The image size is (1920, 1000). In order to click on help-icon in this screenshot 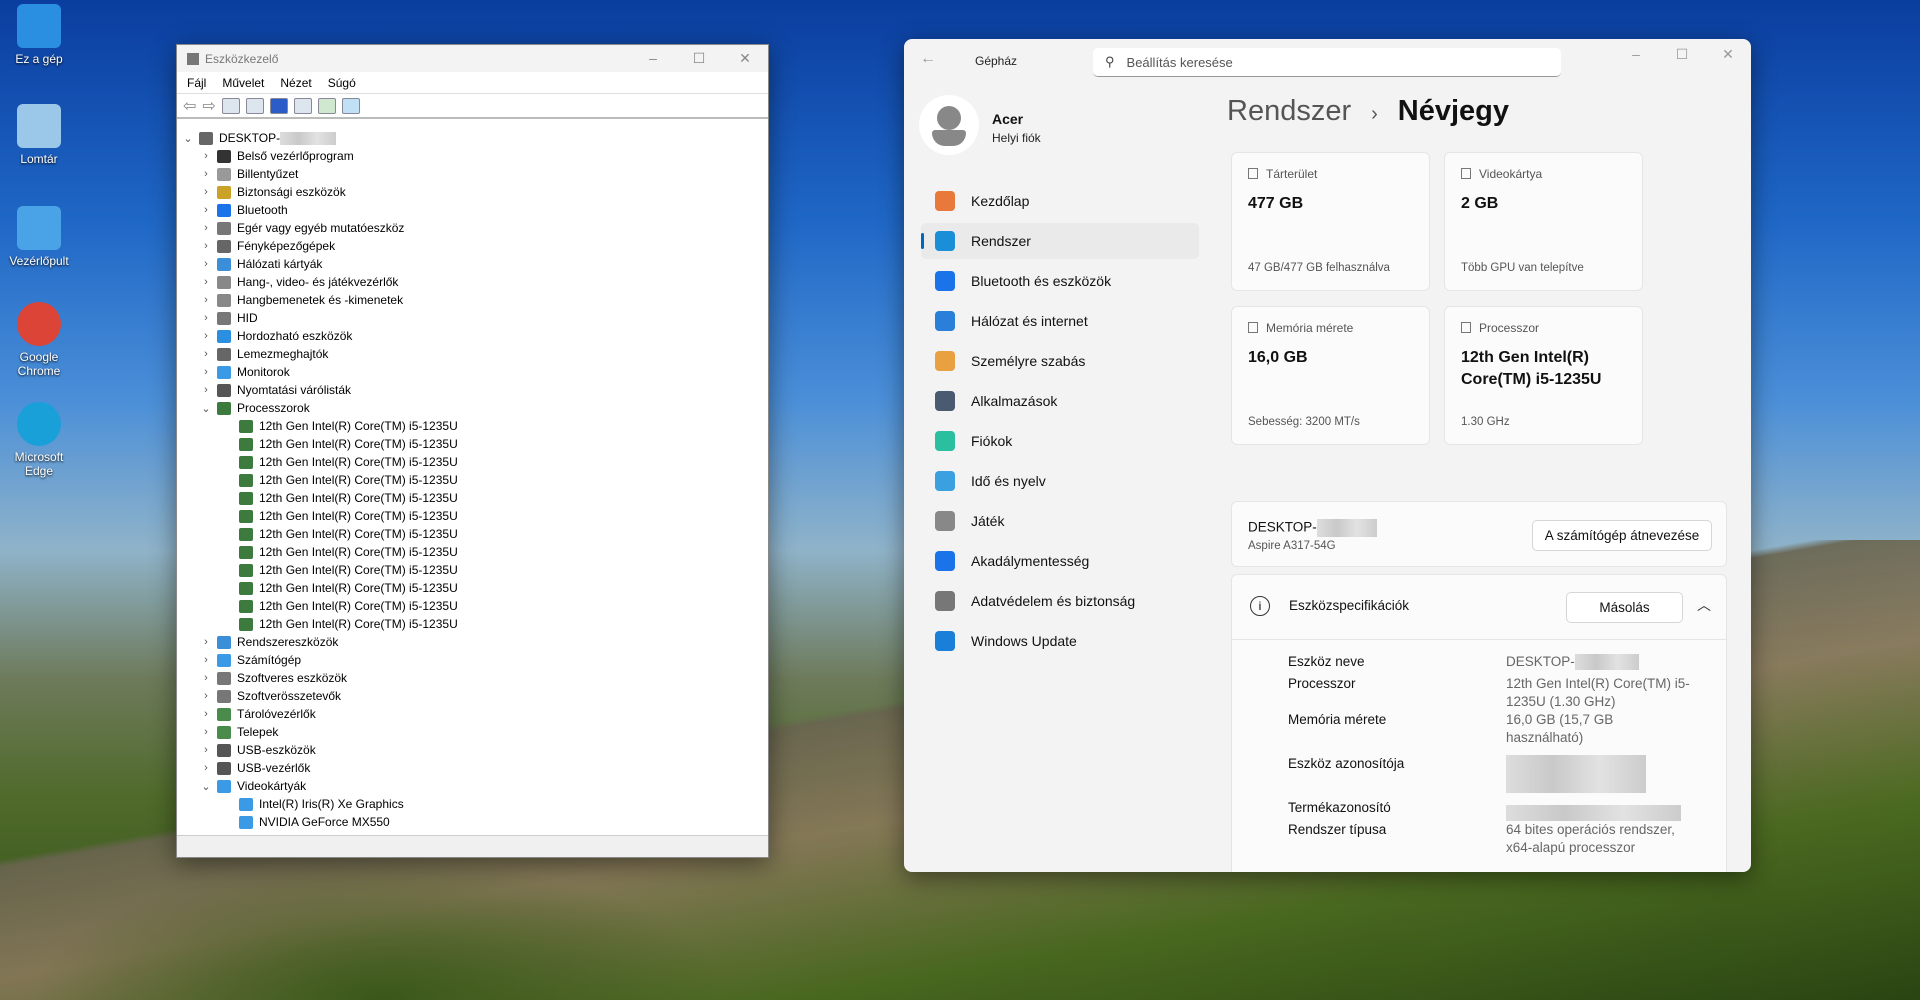, I will do `click(278, 105)`.